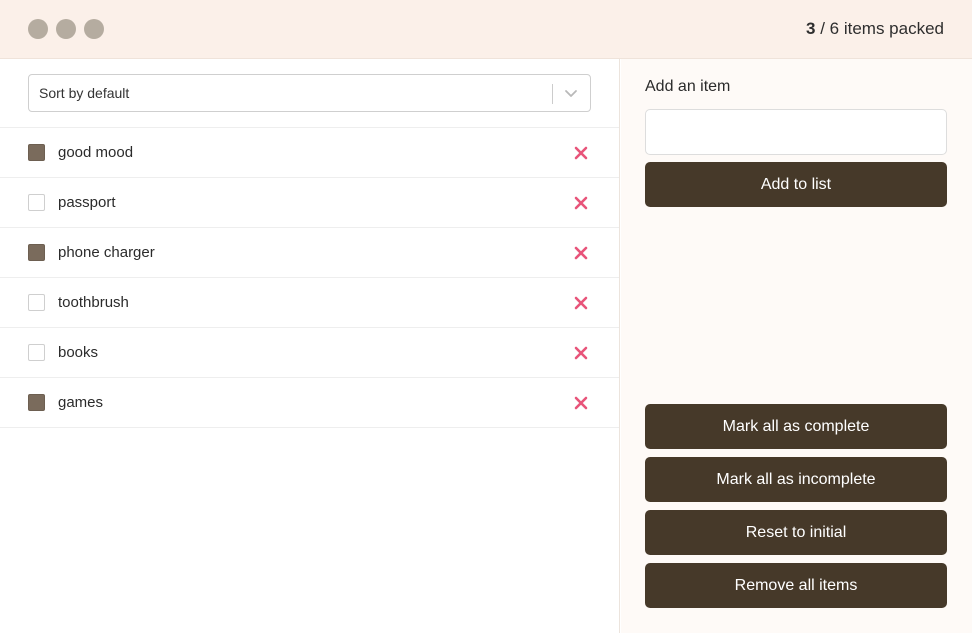  I want to click on sort-bar: Sort by default, so click(309, 93).